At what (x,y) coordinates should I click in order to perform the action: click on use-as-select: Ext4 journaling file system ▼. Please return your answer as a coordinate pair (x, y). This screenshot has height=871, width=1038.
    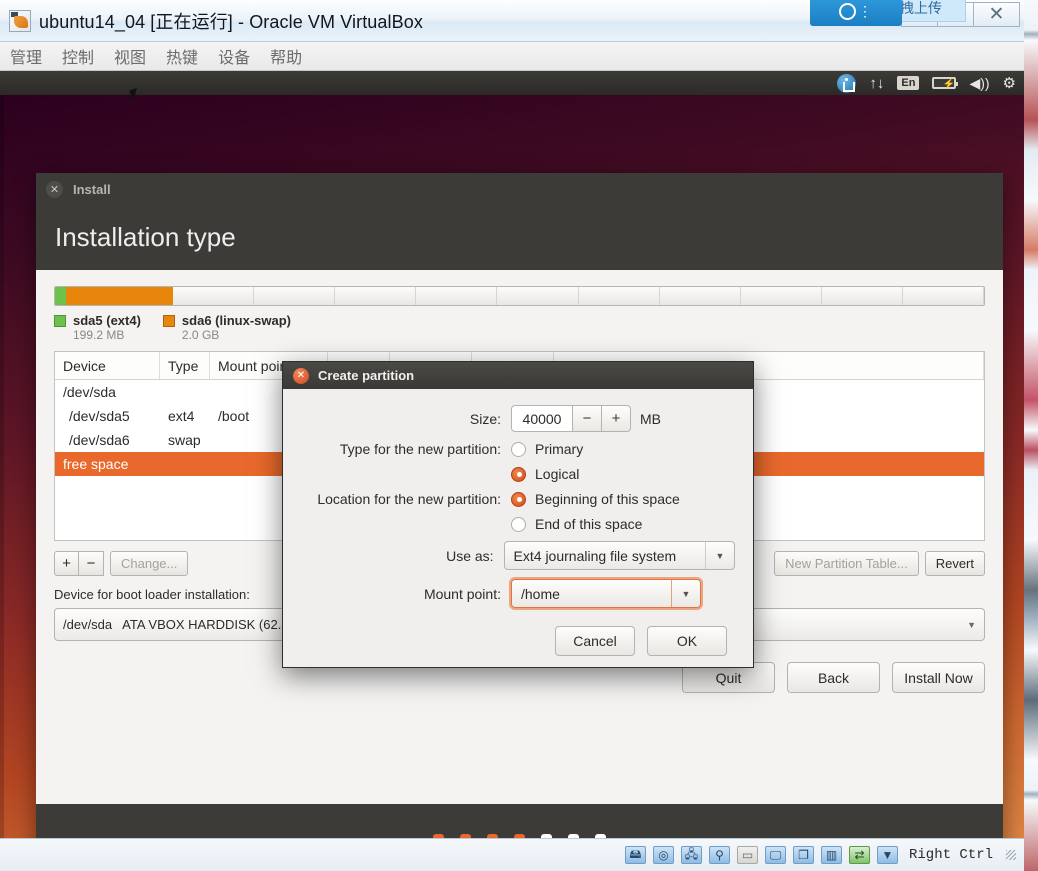
    Looking at the image, I should click on (619, 555).